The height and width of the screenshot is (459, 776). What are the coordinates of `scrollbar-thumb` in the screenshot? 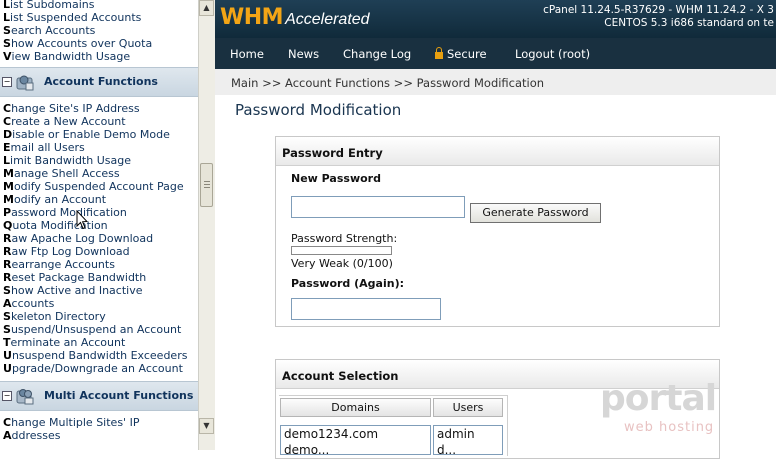 It's located at (206, 185).